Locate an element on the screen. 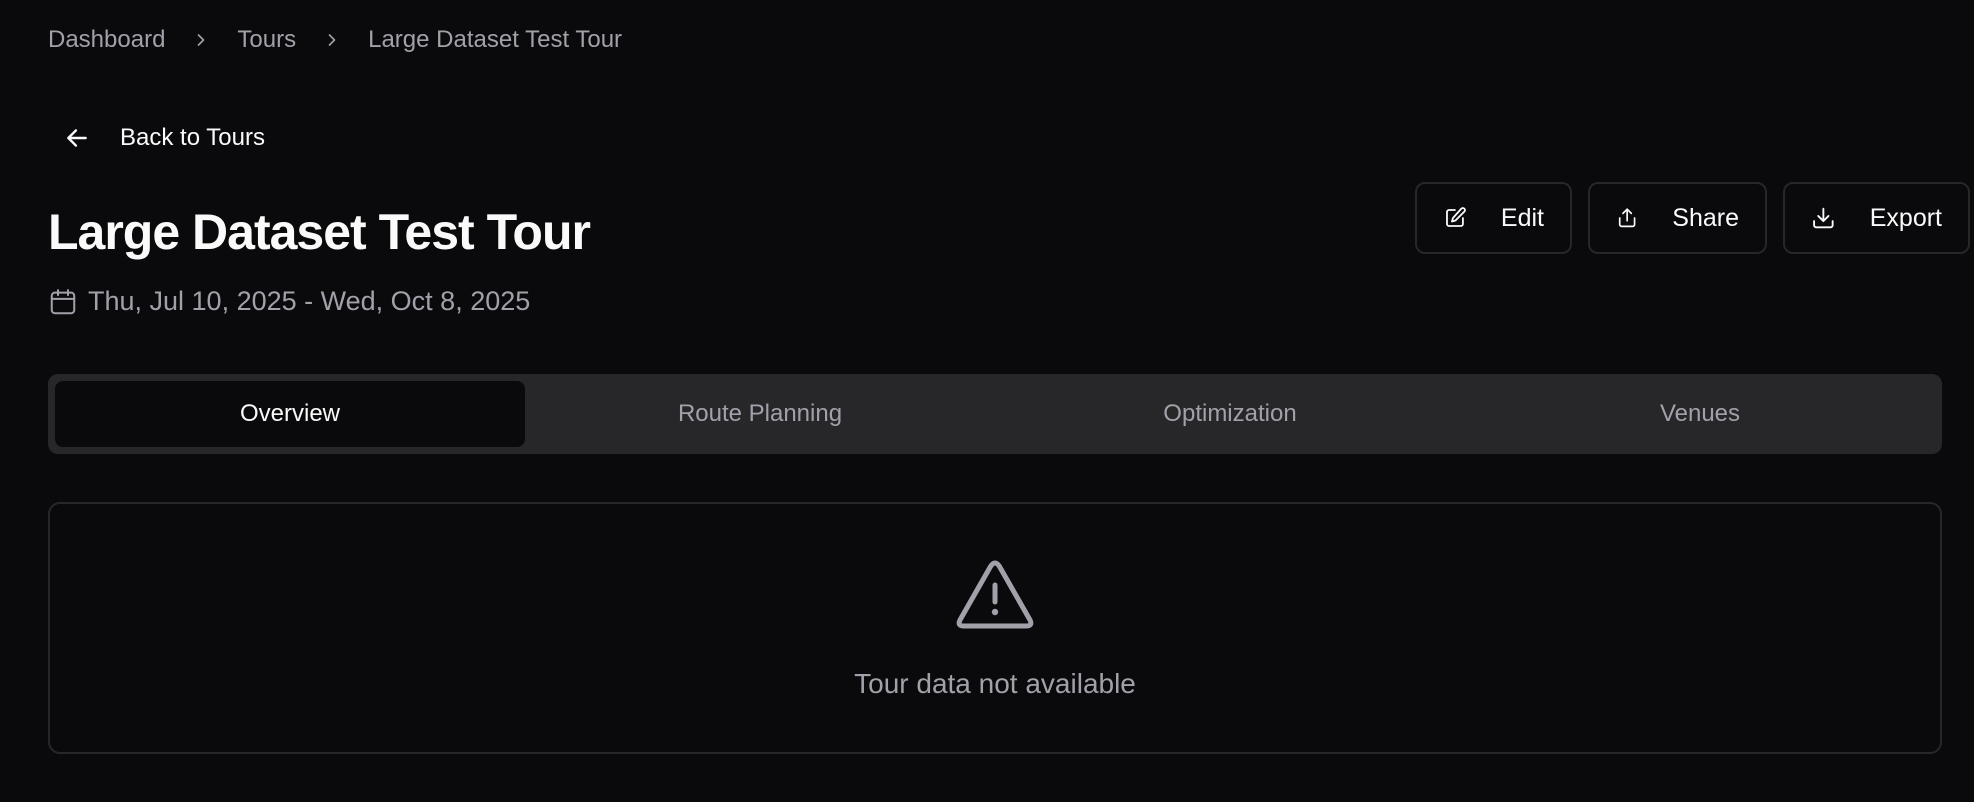  back-label: Back to Tours is located at coordinates (192, 137).